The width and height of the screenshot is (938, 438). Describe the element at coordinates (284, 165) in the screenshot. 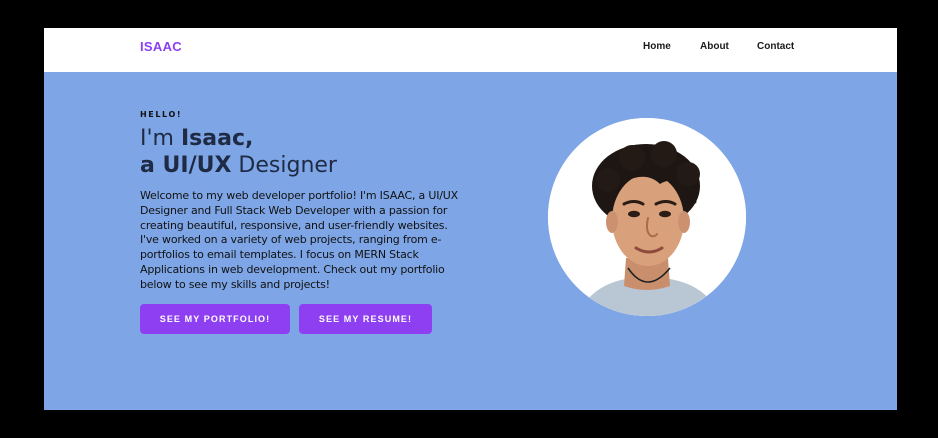

I see `headline-role-suffix: Designer` at that location.